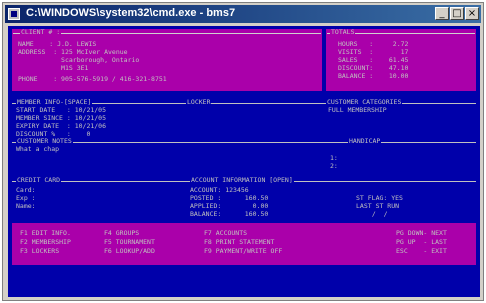  Describe the element at coordinates (373, 76) in the screenshot. I see `totals-balance: BALANCE : 10.00` at that location.